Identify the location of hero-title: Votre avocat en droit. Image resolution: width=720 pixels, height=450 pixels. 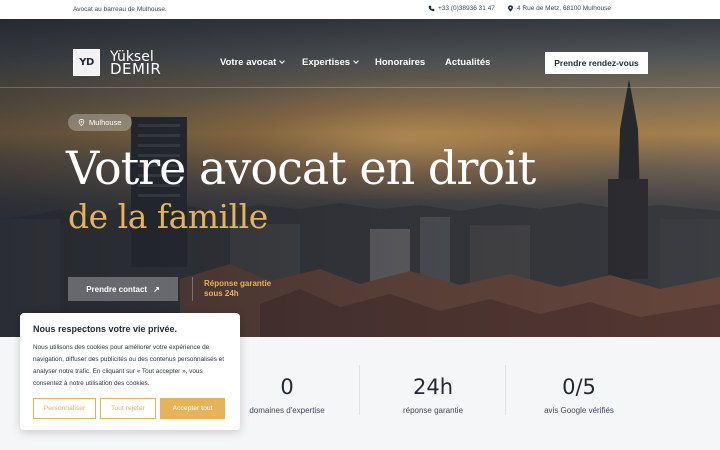
(301, 168).